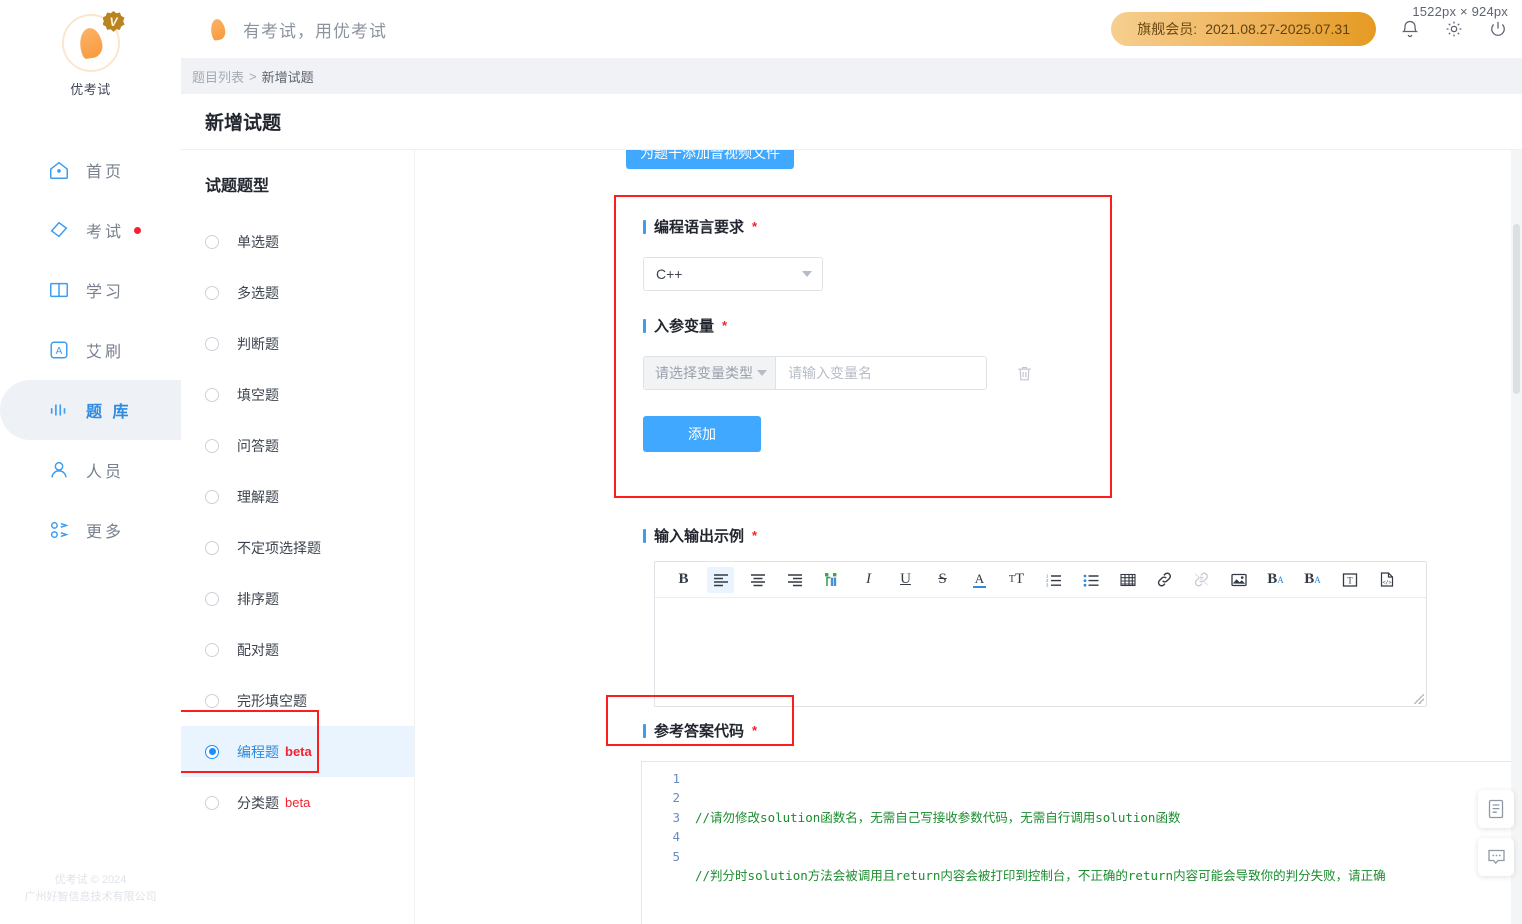 The image size is (1522, 924). What do you see at coordinates (218, 29) in the screenshot?
I see `app-leaf-icon` at bounding box center [218, 29].